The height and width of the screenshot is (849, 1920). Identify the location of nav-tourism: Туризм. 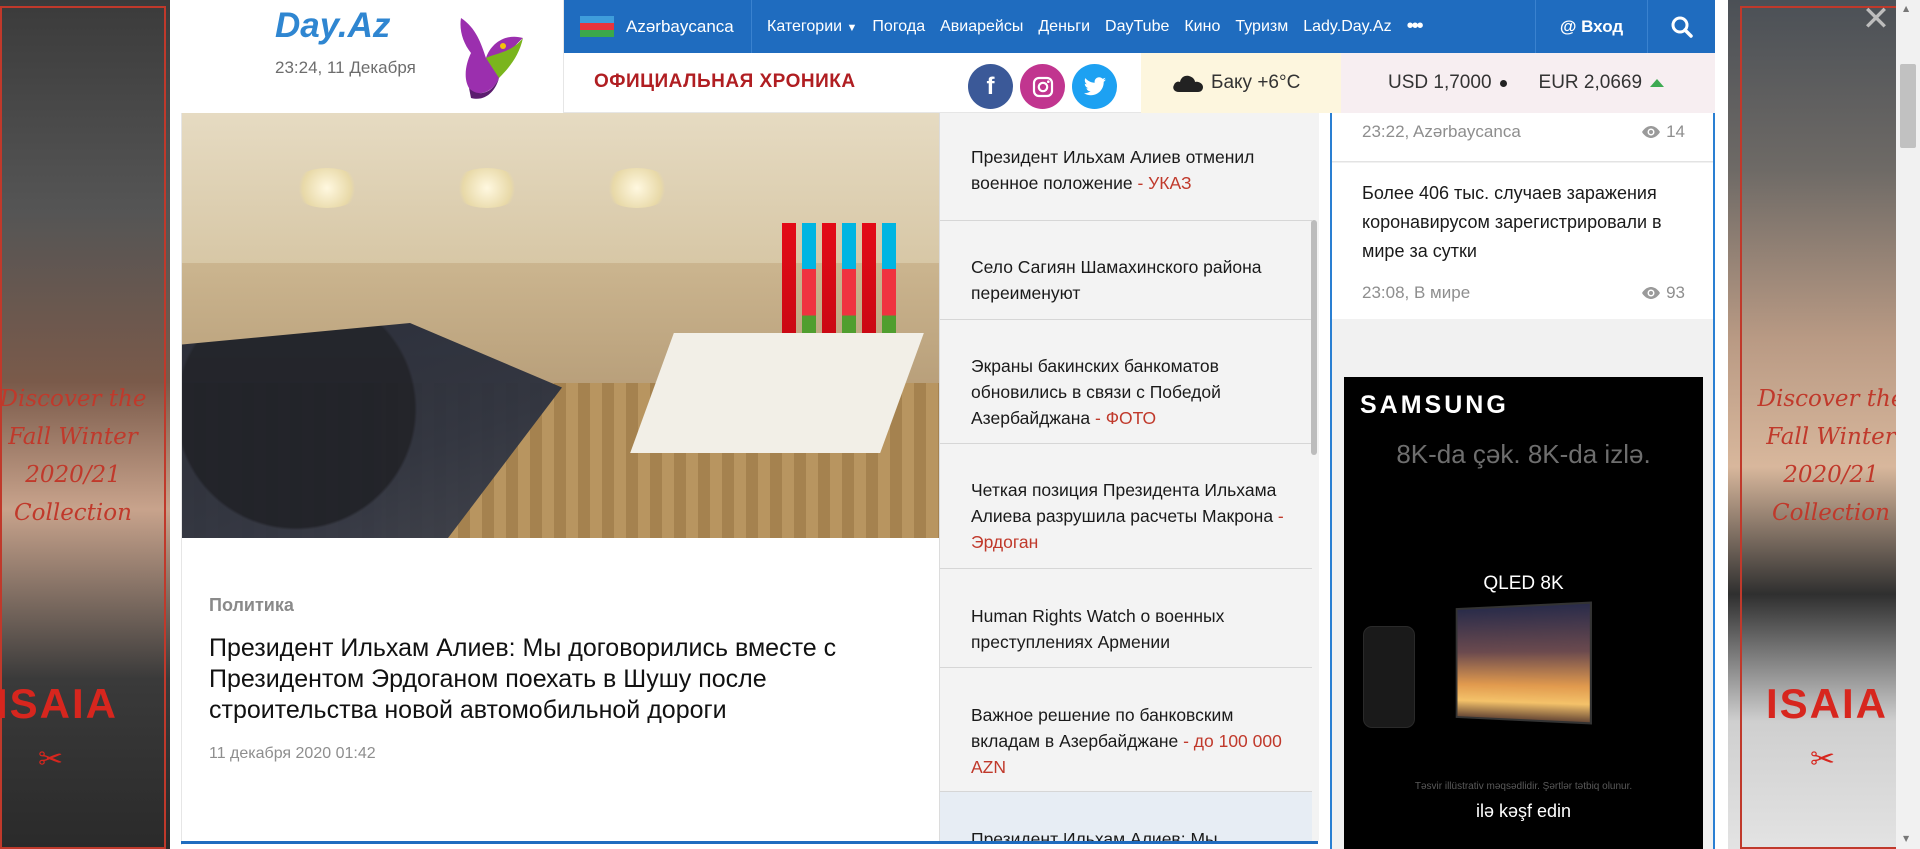
(1261, 27).